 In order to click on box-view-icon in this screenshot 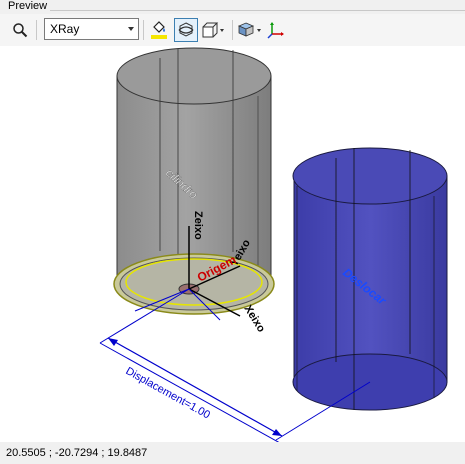, I will do `click(213, 30)`.